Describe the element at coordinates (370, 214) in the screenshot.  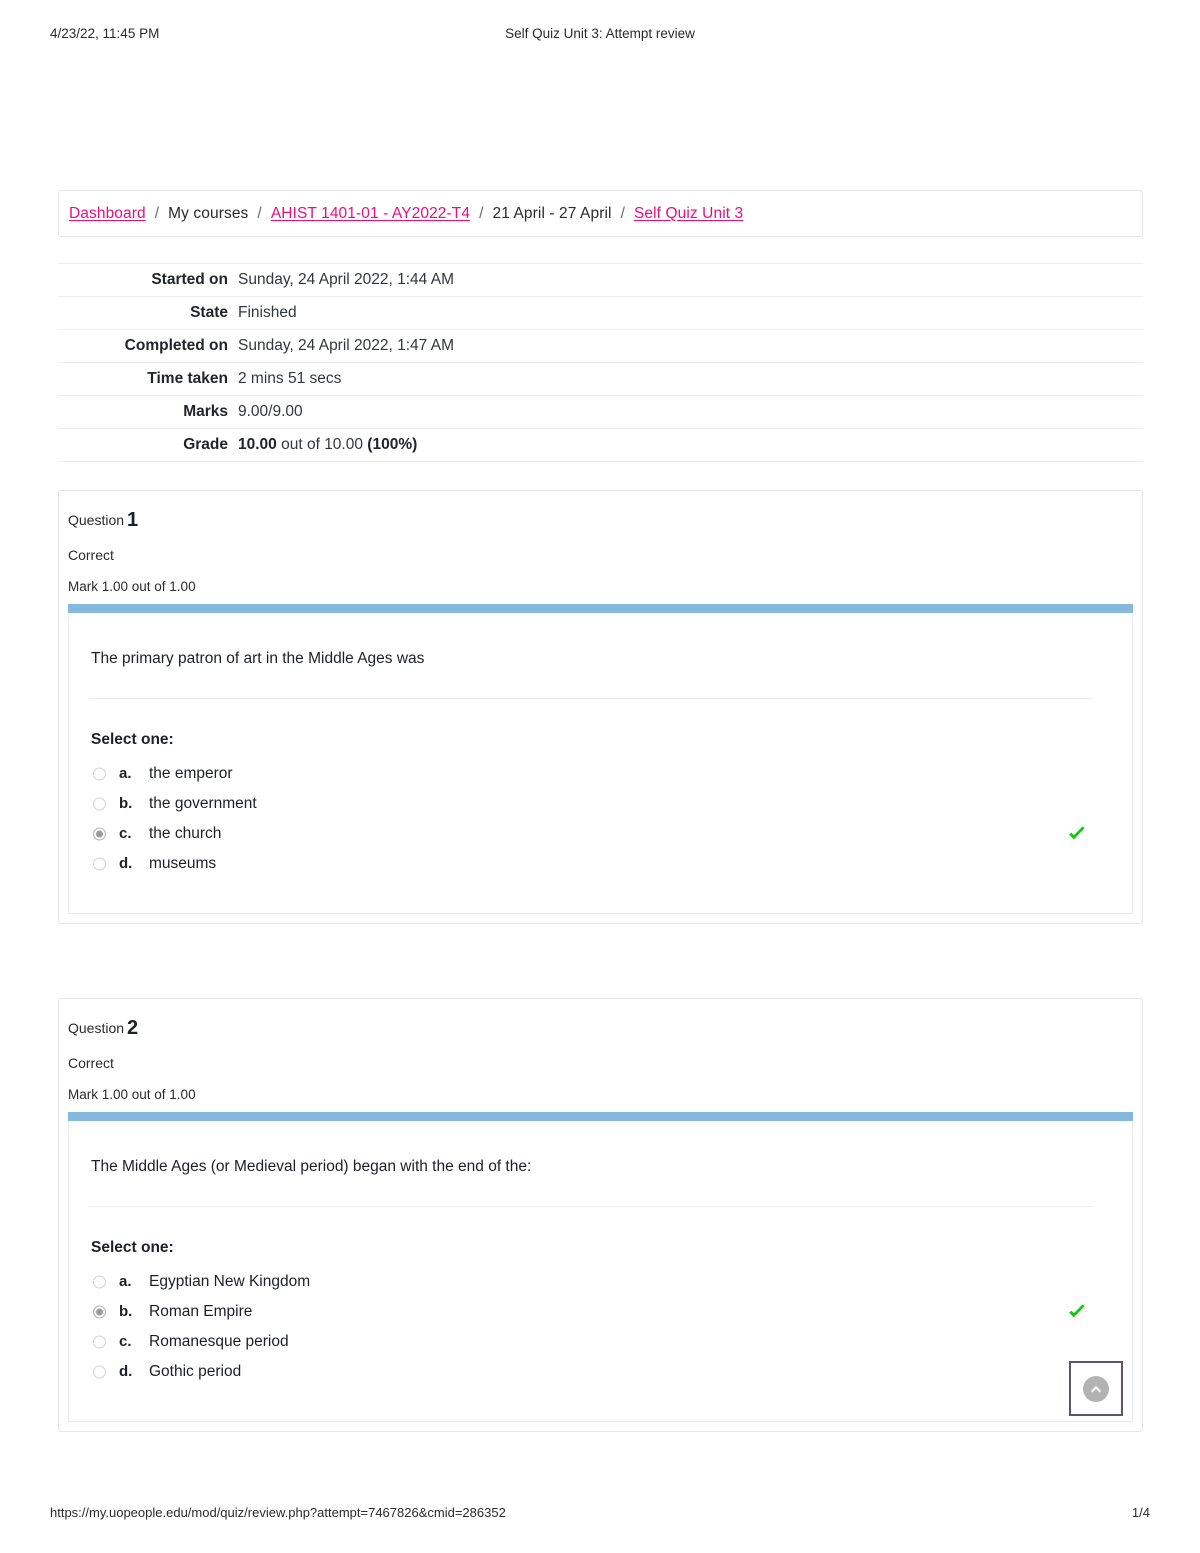
I see `breadcrumb-item-3: AHIST 1401-01 - AY2022-T4` at that location.